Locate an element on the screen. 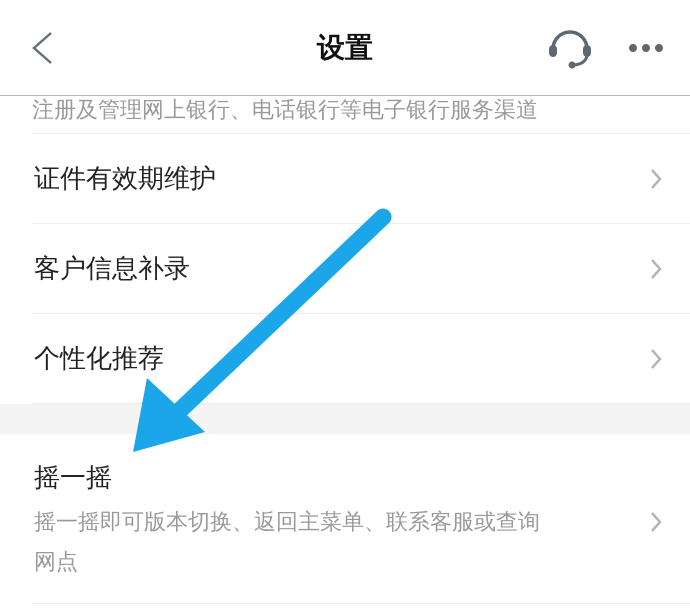 This screenshot has height=610, width=690. item-title: 客户信息补录 is located at coordinates (112, 269).